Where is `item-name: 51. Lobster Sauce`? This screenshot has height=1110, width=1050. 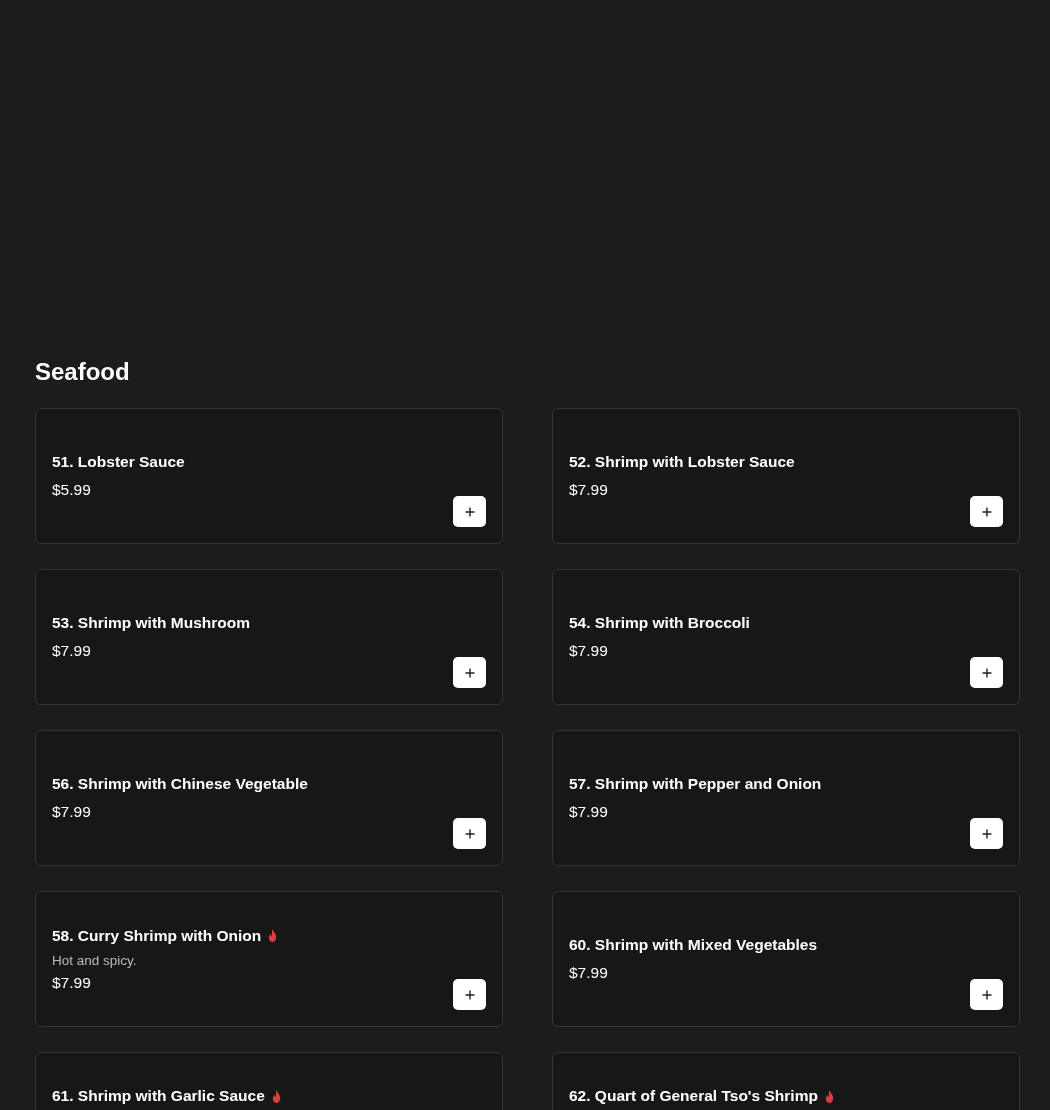
item-name: 51. Lobster Sauce is located at coordinates (118, 462).